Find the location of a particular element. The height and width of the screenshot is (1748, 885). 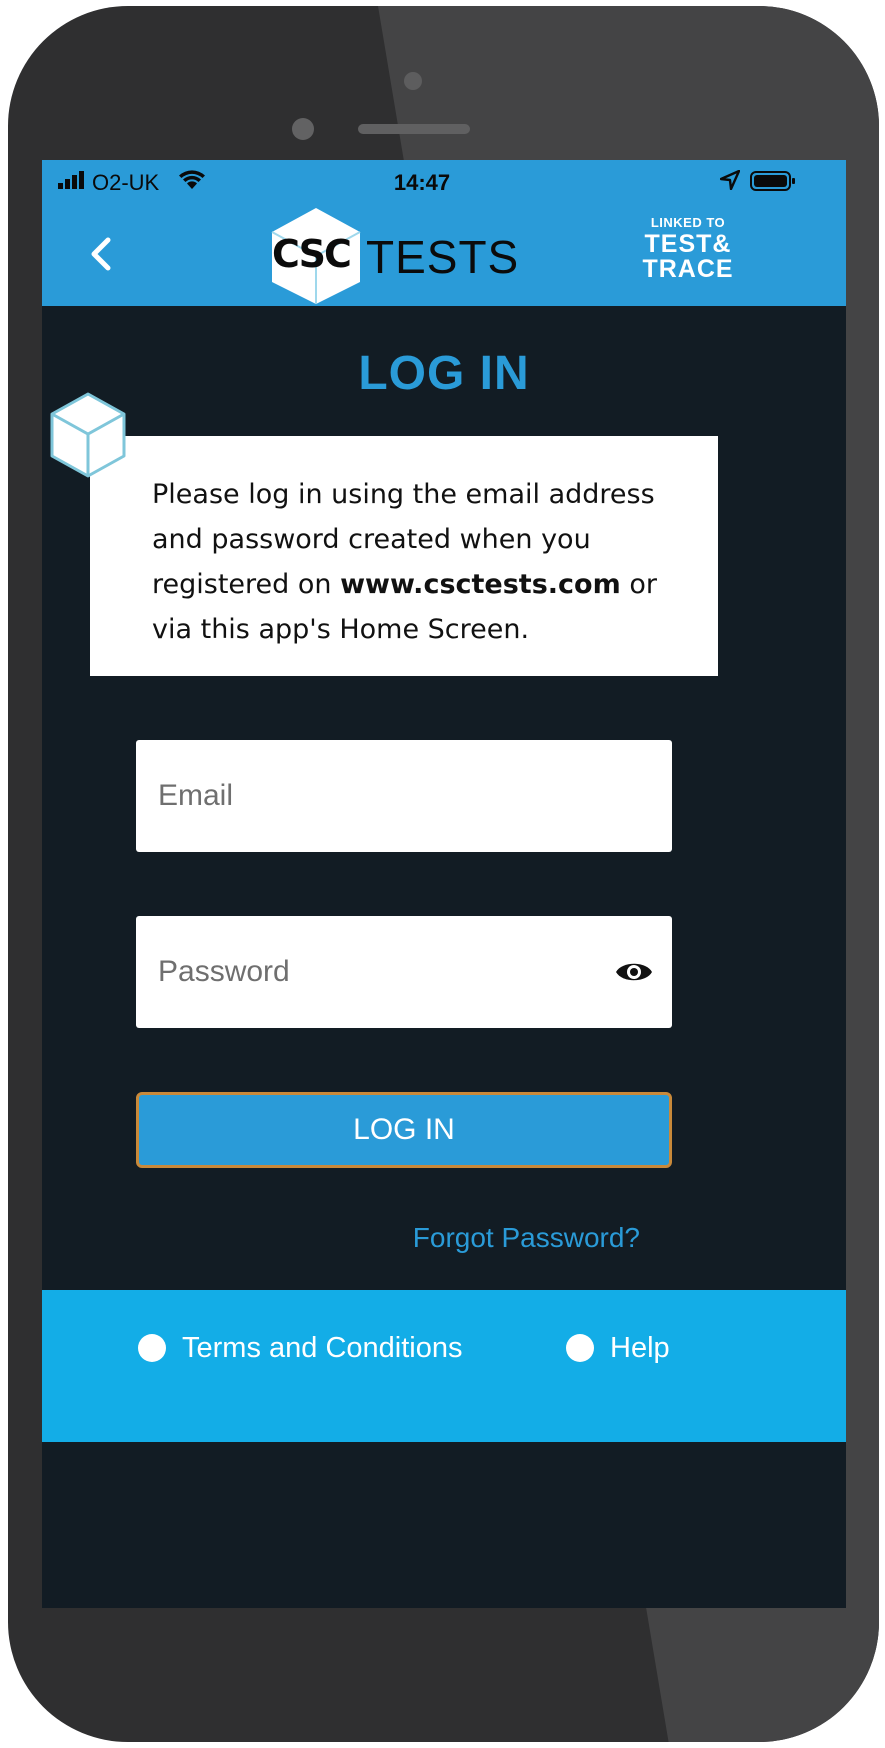

eye-icon is located at coordinates (634, 972).